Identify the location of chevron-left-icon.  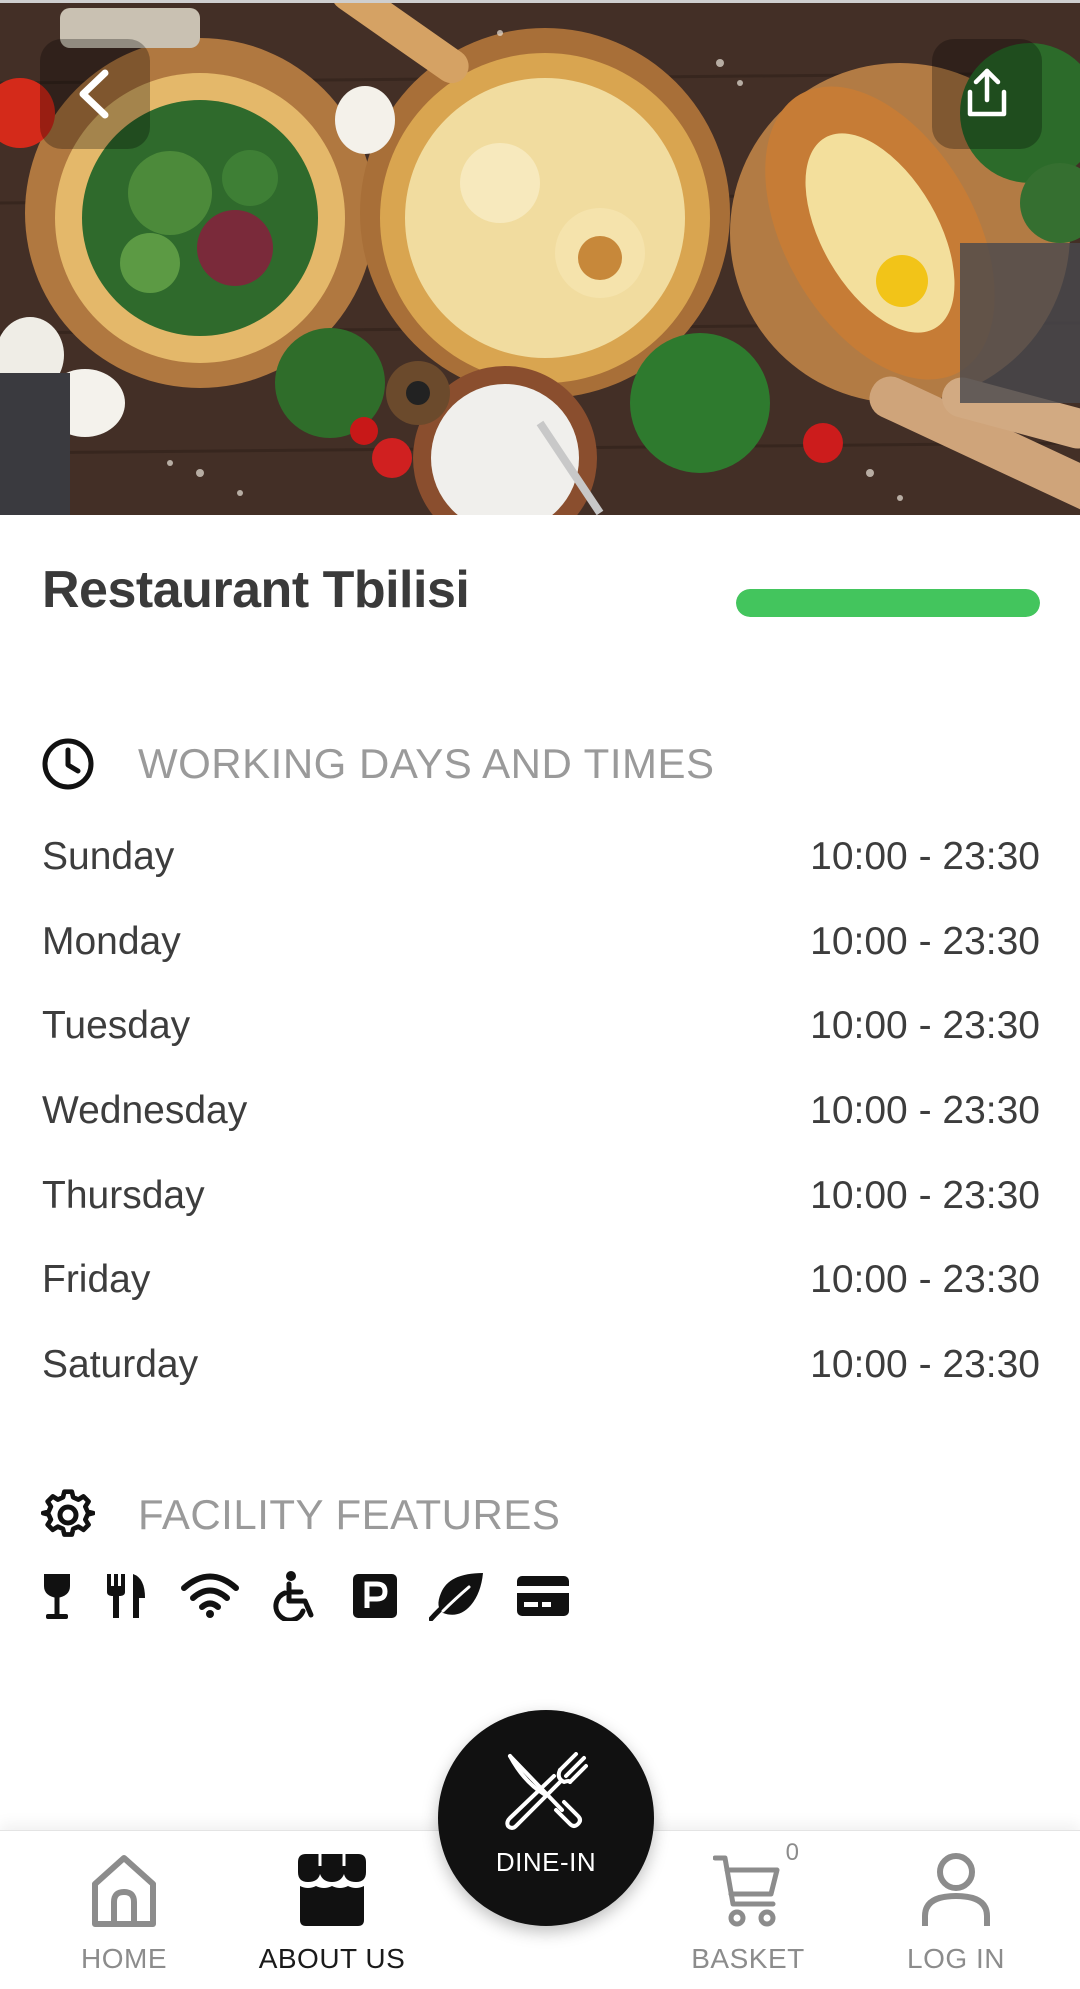
(94, 94).